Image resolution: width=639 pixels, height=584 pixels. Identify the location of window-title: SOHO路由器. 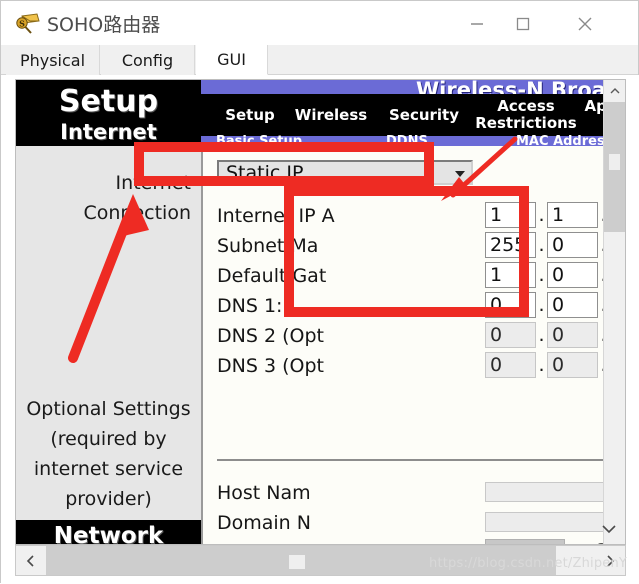
(104, 25).